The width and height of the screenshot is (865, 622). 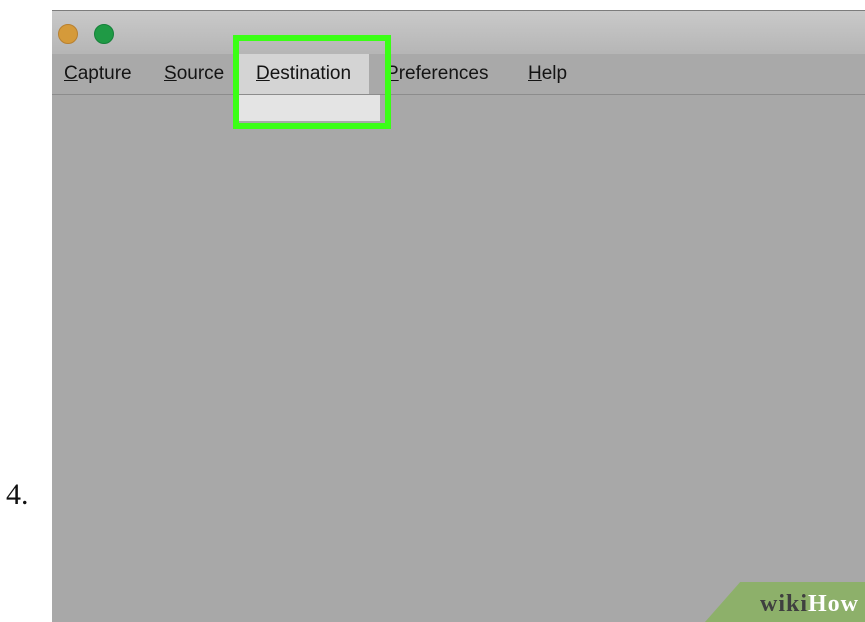 What do you see at coordinates (104, 34) in the screenshot?
I see `maximize-button` at bounding box center [104, 34].